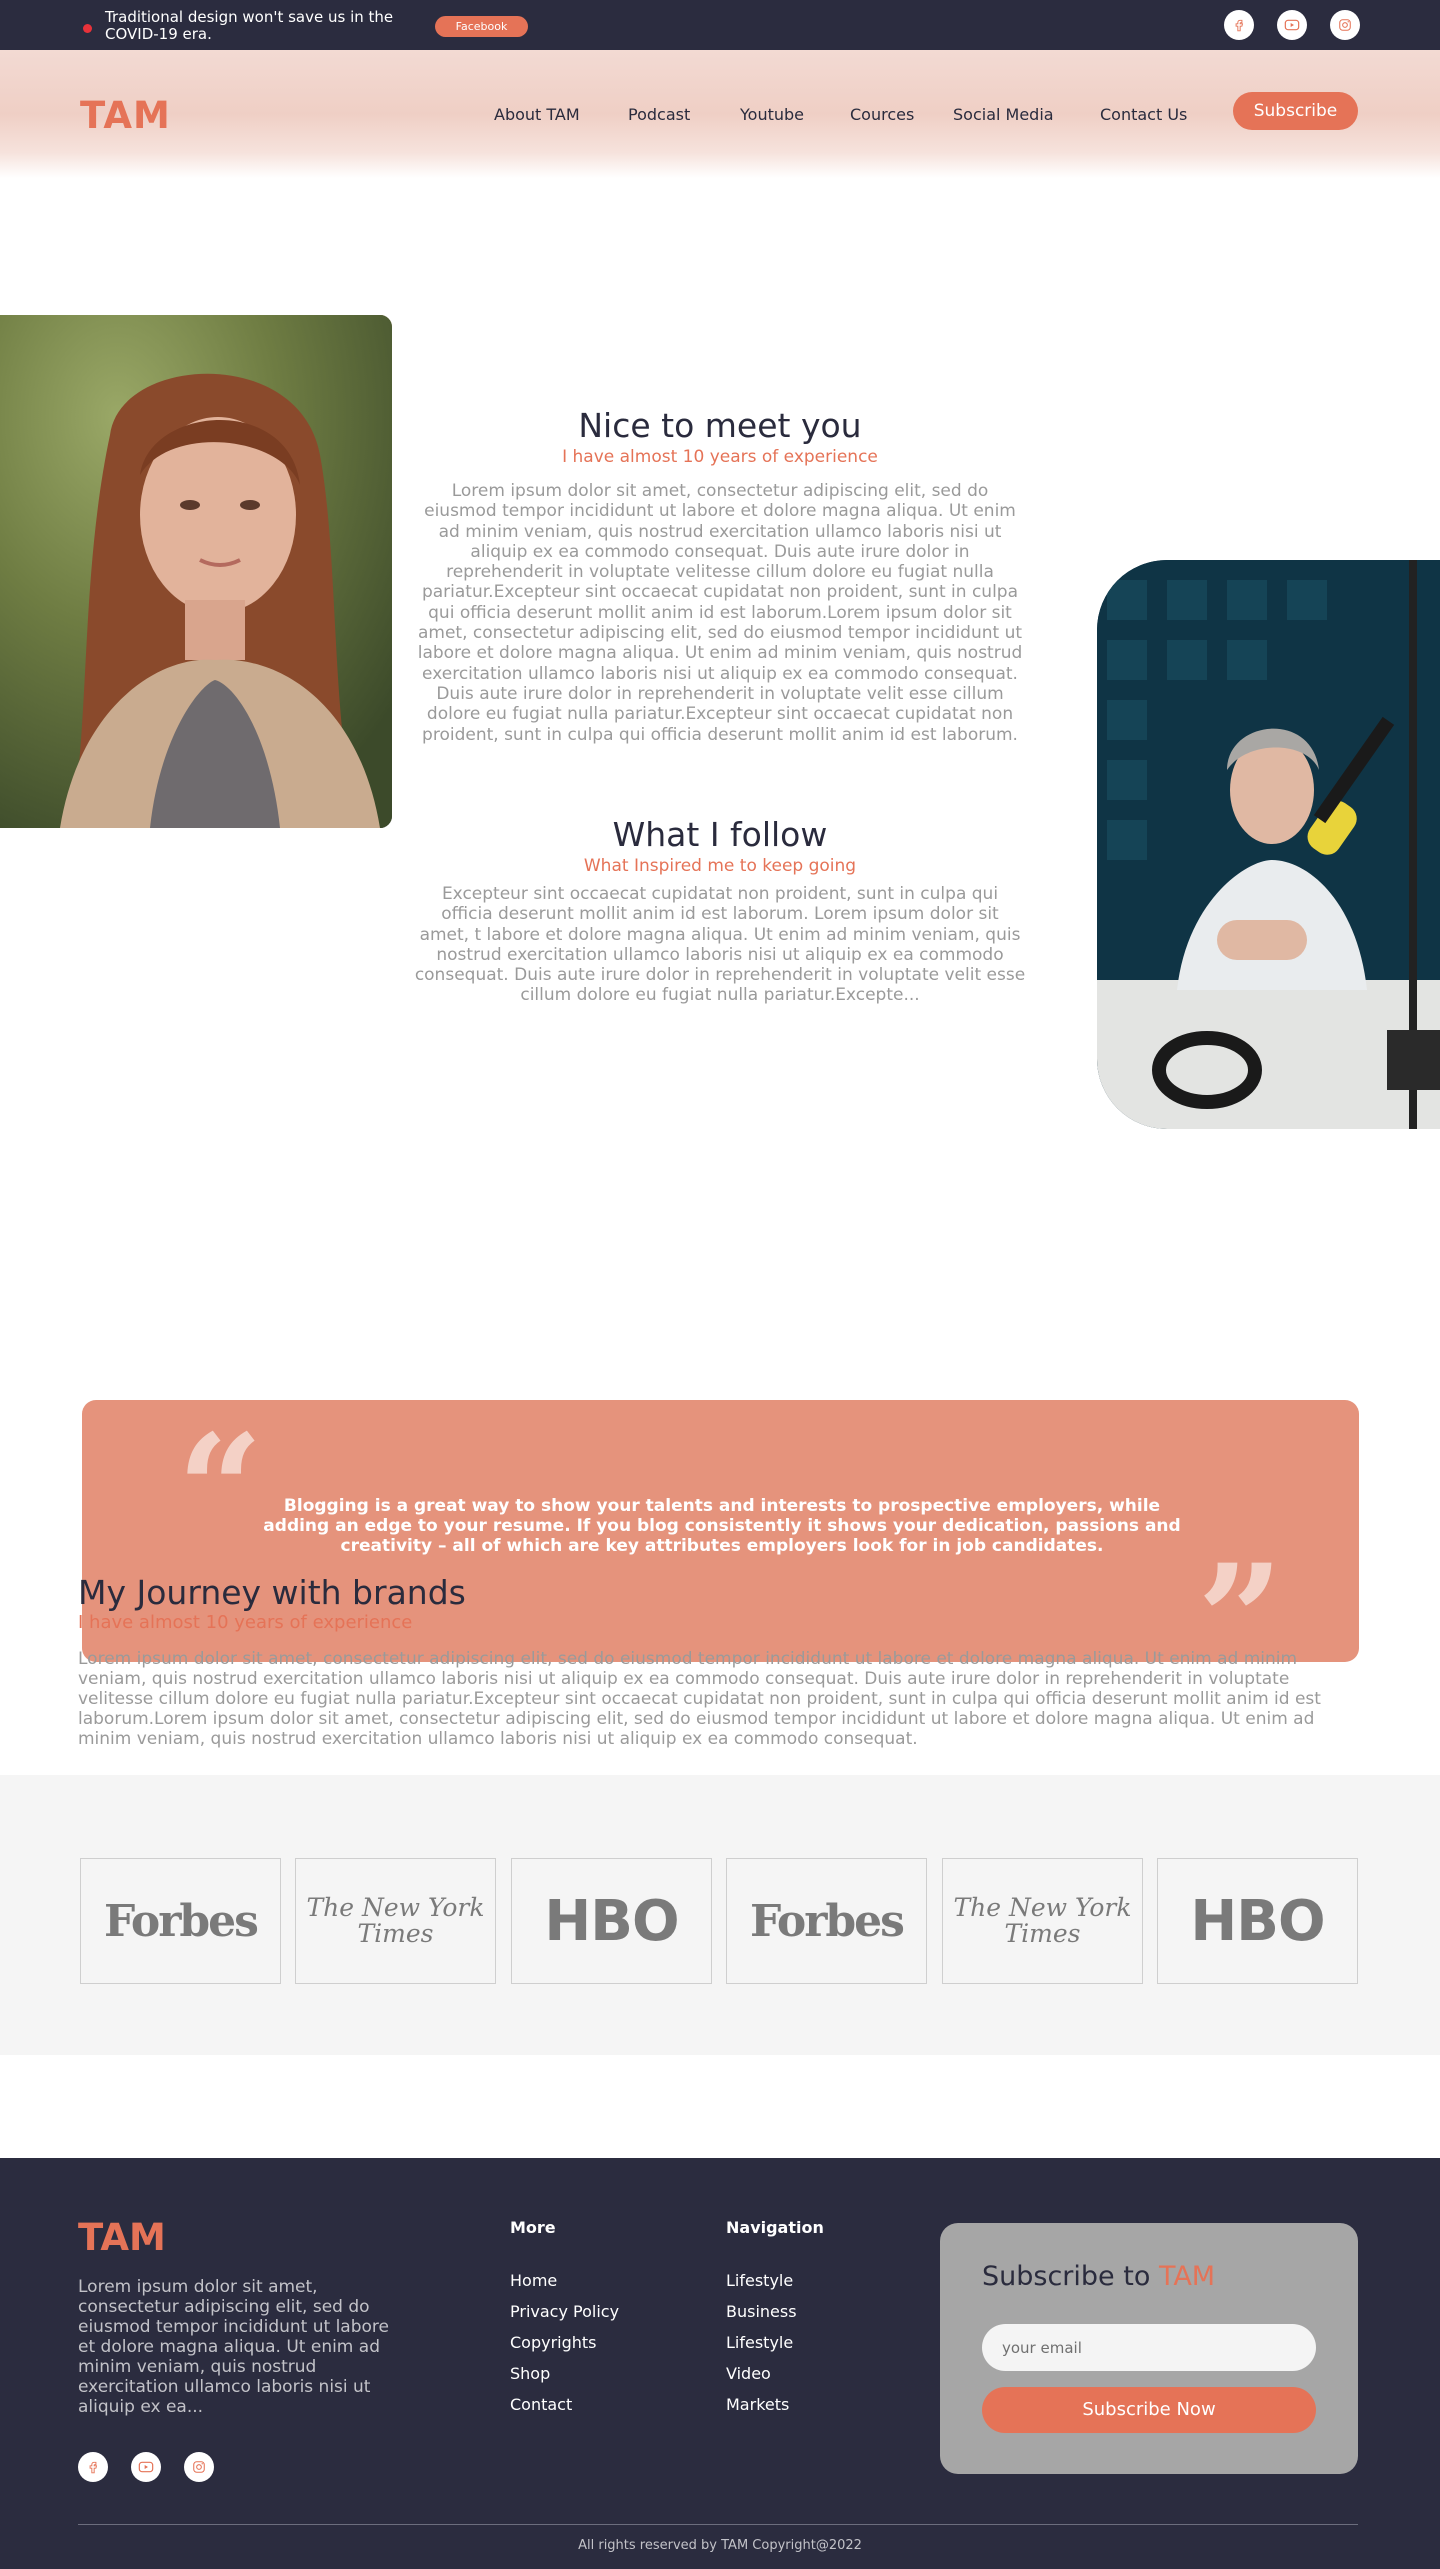  I want to click on facebook-pill-button: Facebook, so click(481, 26).